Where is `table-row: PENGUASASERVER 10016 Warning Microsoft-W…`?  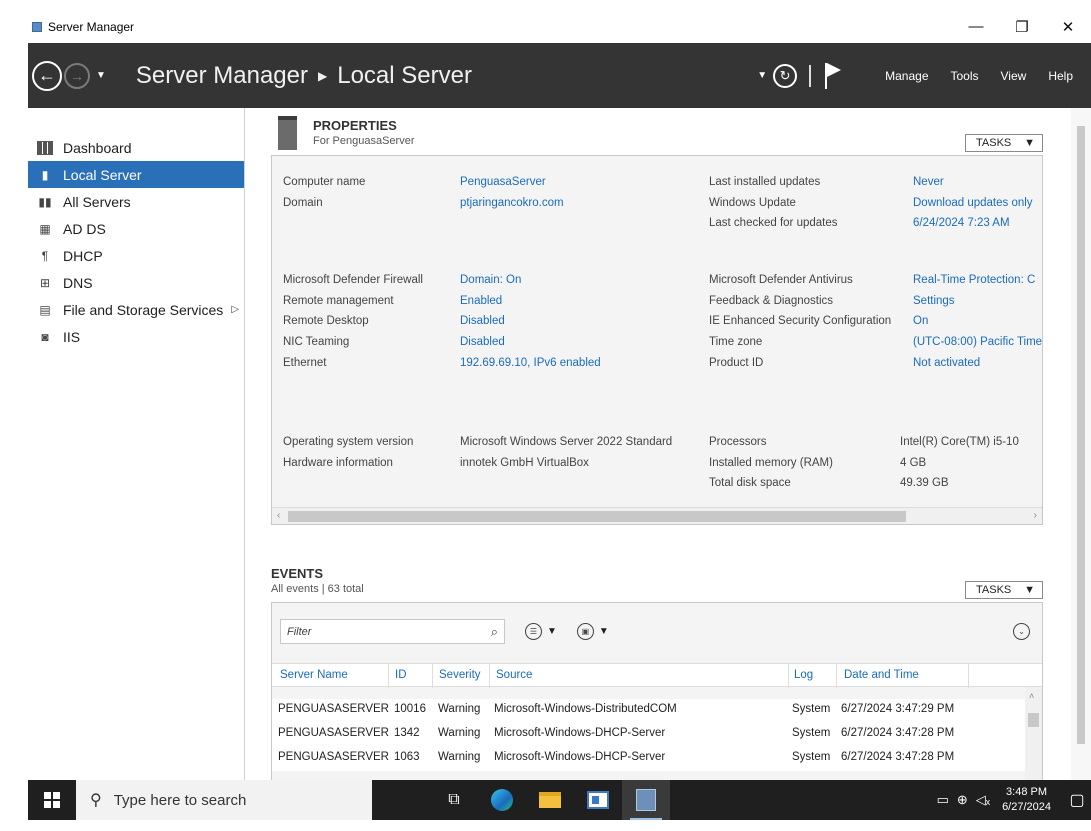 table-row: PENGUASASERVER 10016 Warning Microsoft-W… is located at coordinates (657, 711).